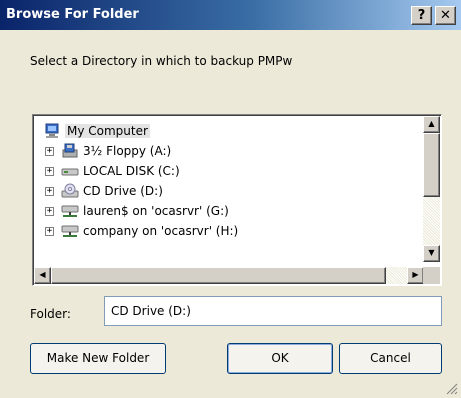 This screenshot has height=398, width=461. Describe the element at coordinates (431, 275) in the screenshot. I see `scrollbar-corner` at that location.